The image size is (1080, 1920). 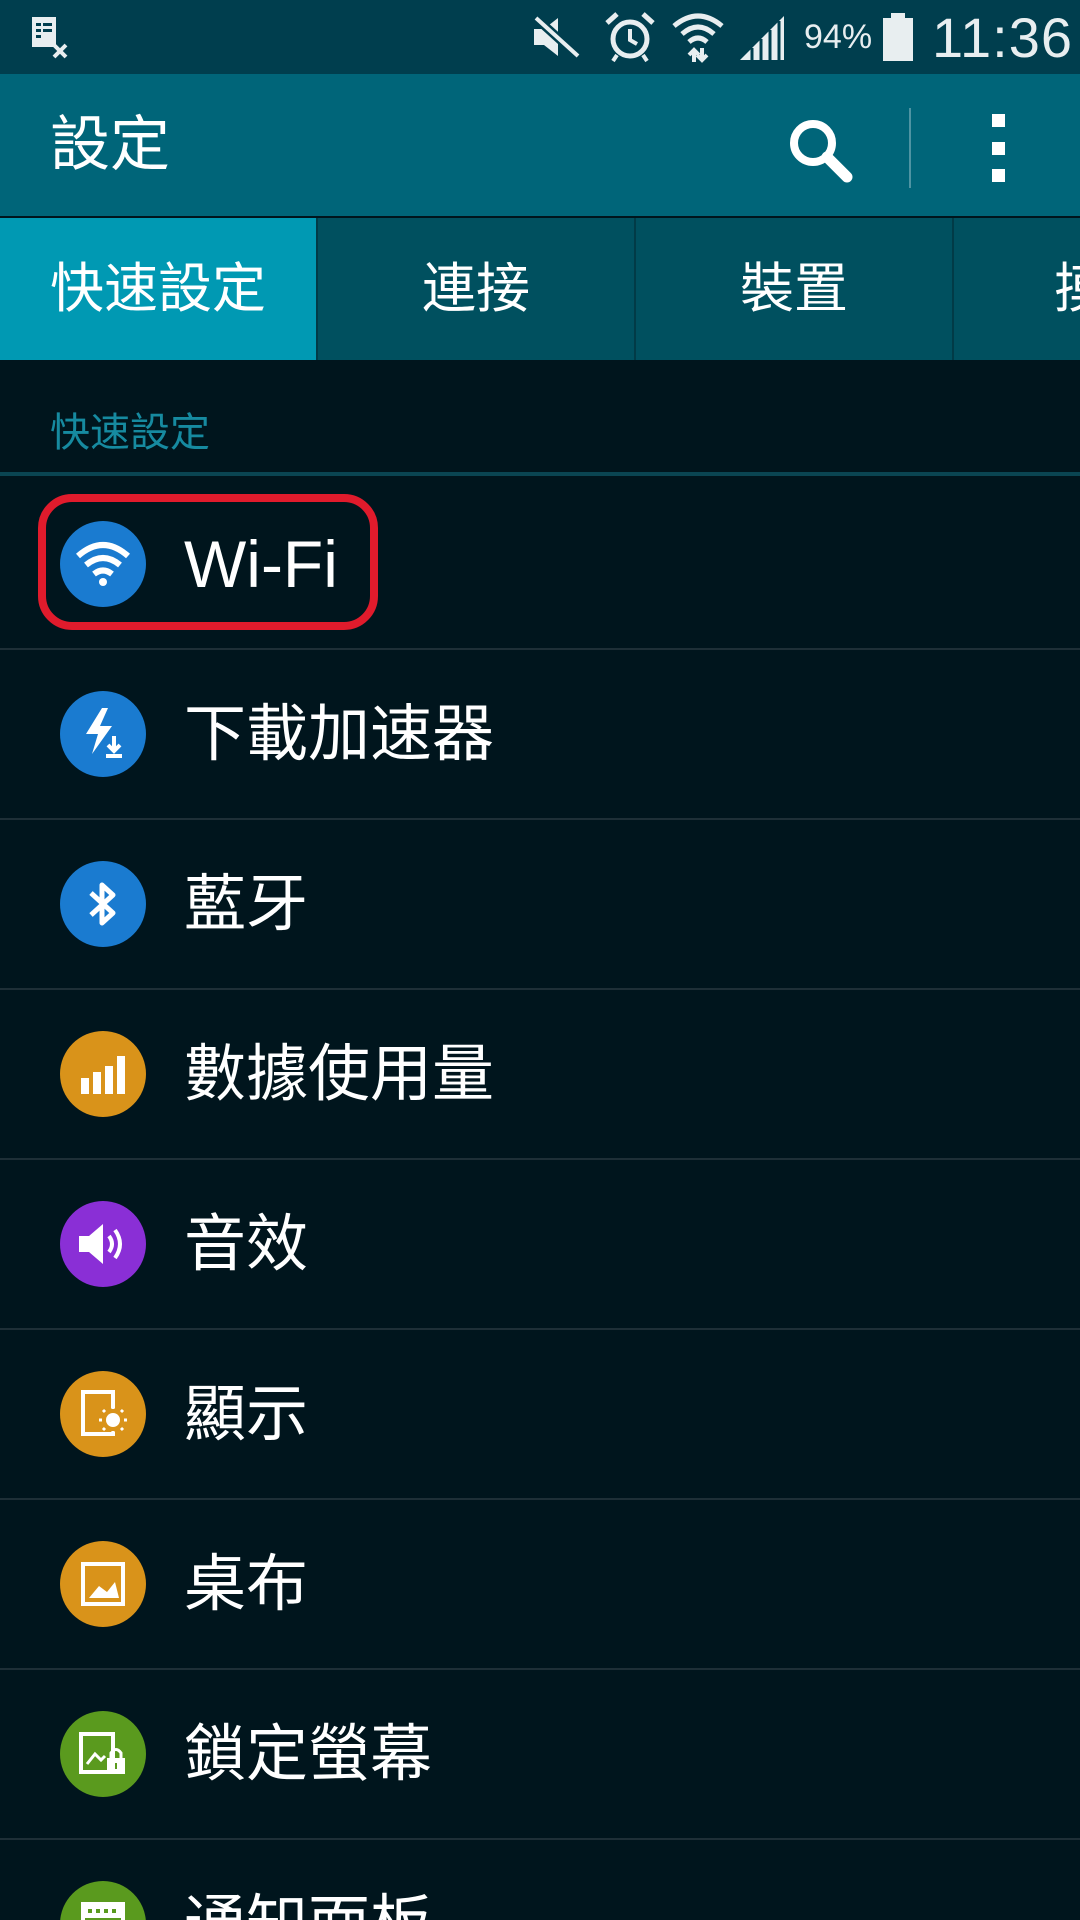 What do you see at coordinates (898, 37) in the screenshot?
I see `battery-icon` at bounding box center [898, 37].